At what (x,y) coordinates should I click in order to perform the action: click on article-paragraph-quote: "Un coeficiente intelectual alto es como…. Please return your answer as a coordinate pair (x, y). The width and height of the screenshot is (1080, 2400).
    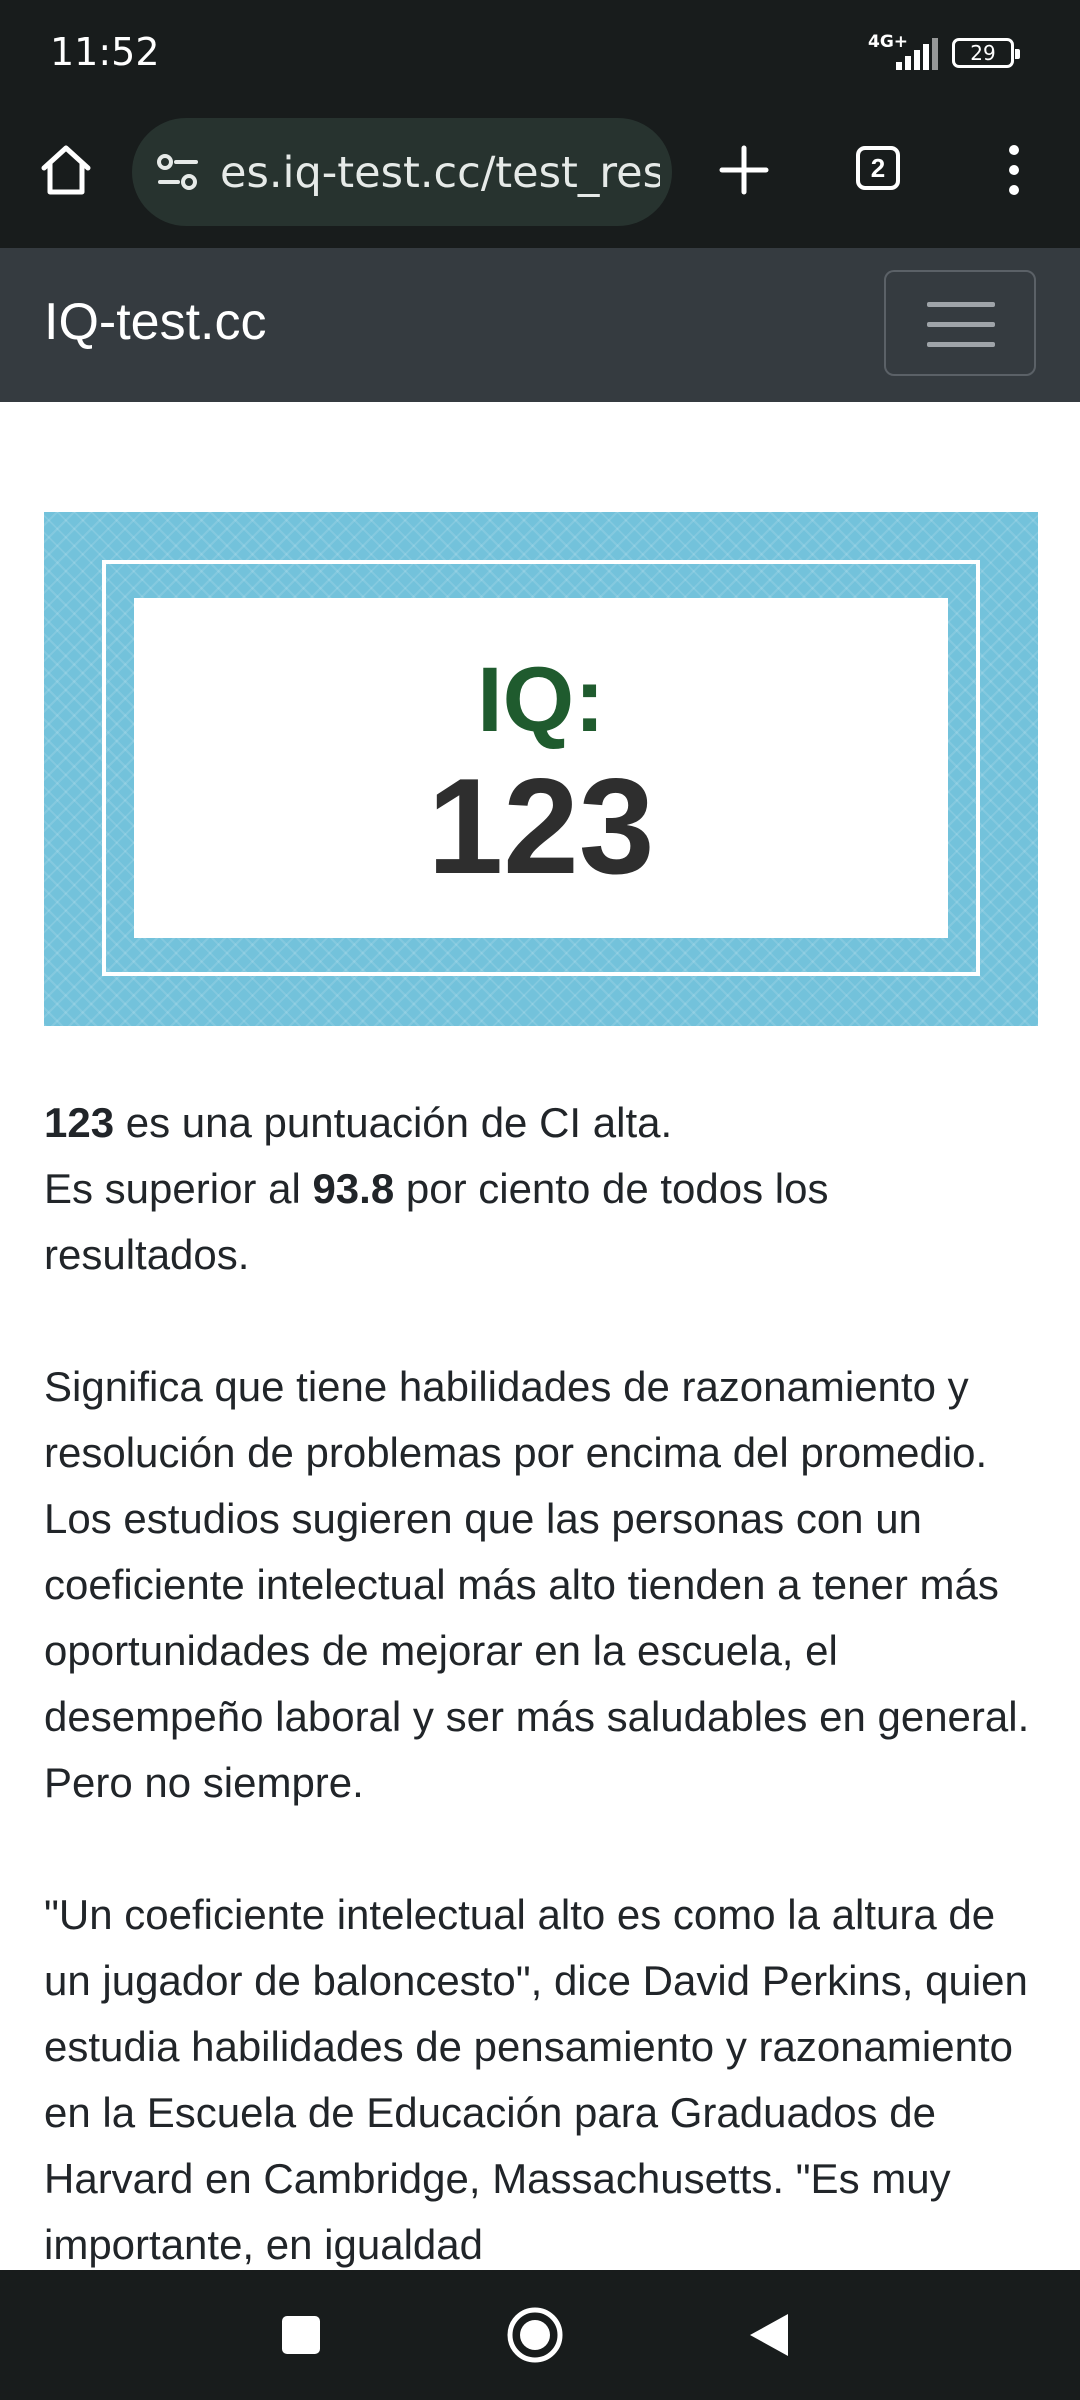
    Looking at the image, I should click on (536, 2079).